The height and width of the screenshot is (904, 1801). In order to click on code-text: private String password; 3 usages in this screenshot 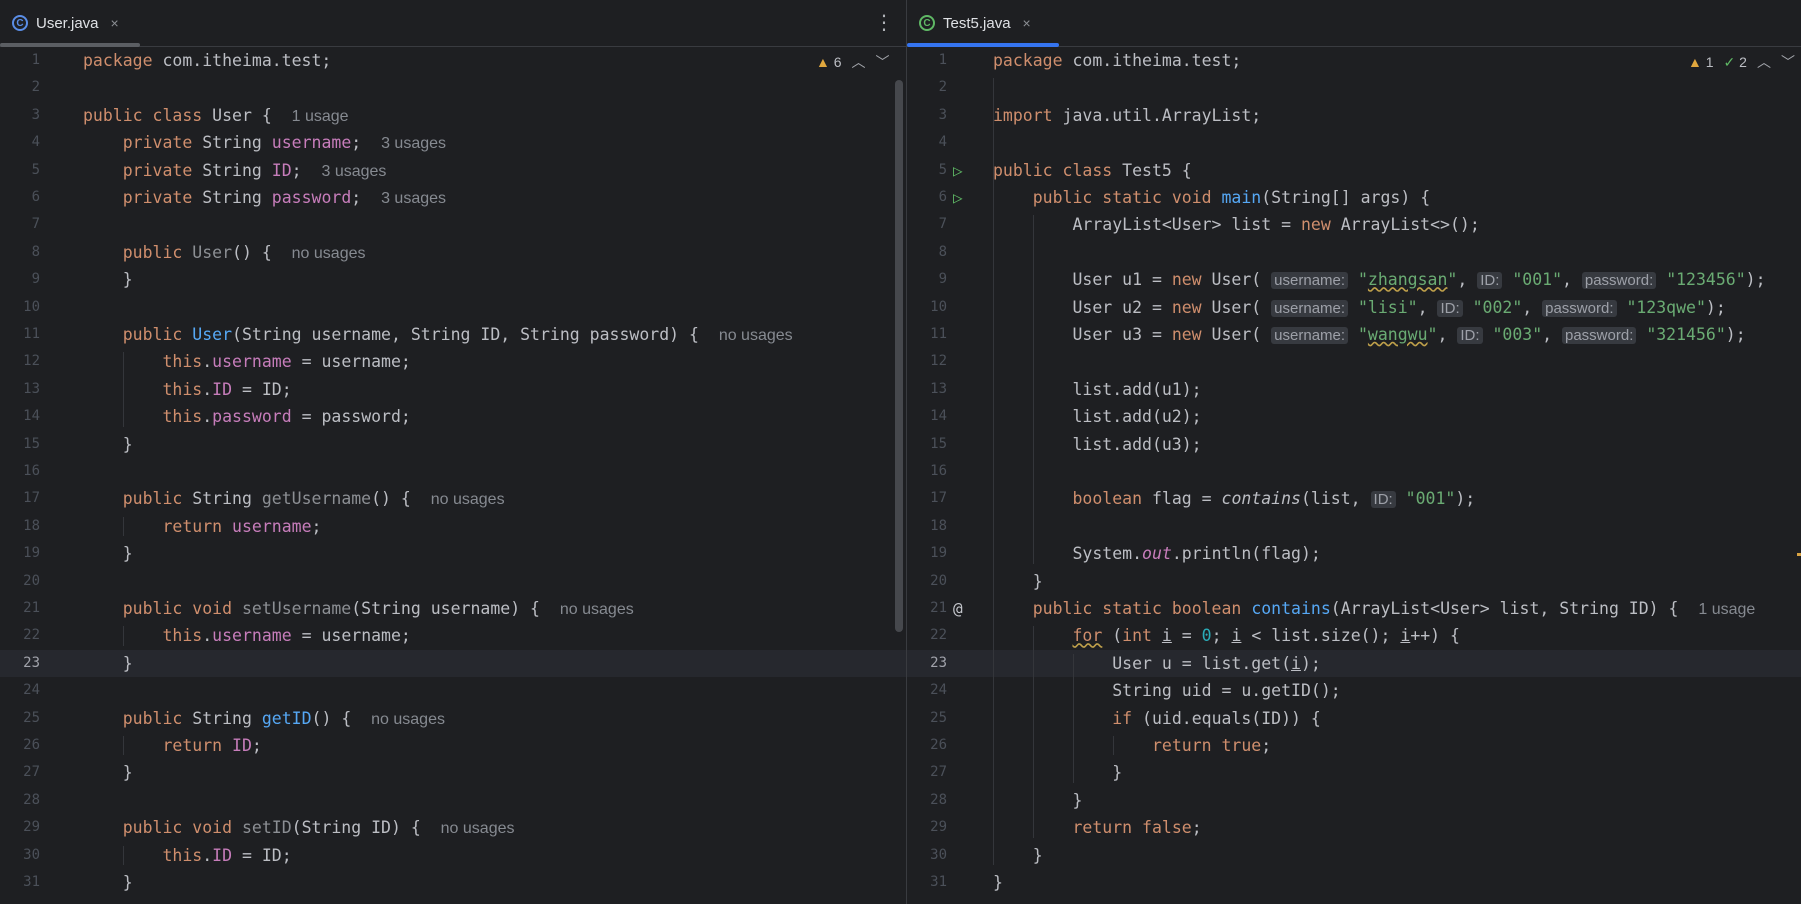, I will do `click(264, 198)`.